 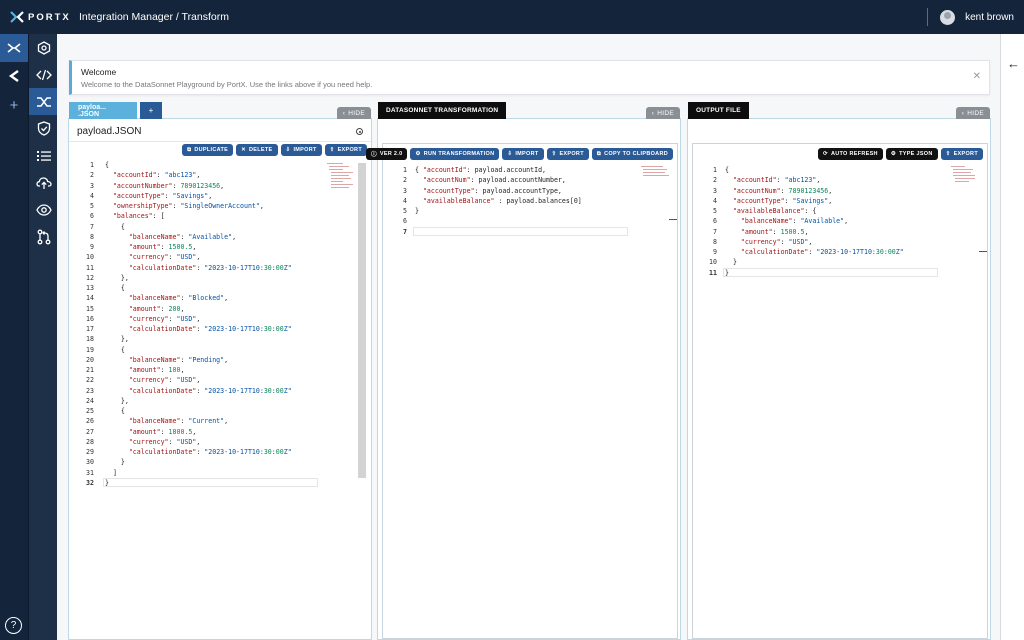 I want to click on code-line: "availableBalance" : payload.balances[0], so click(x=498, y=201).